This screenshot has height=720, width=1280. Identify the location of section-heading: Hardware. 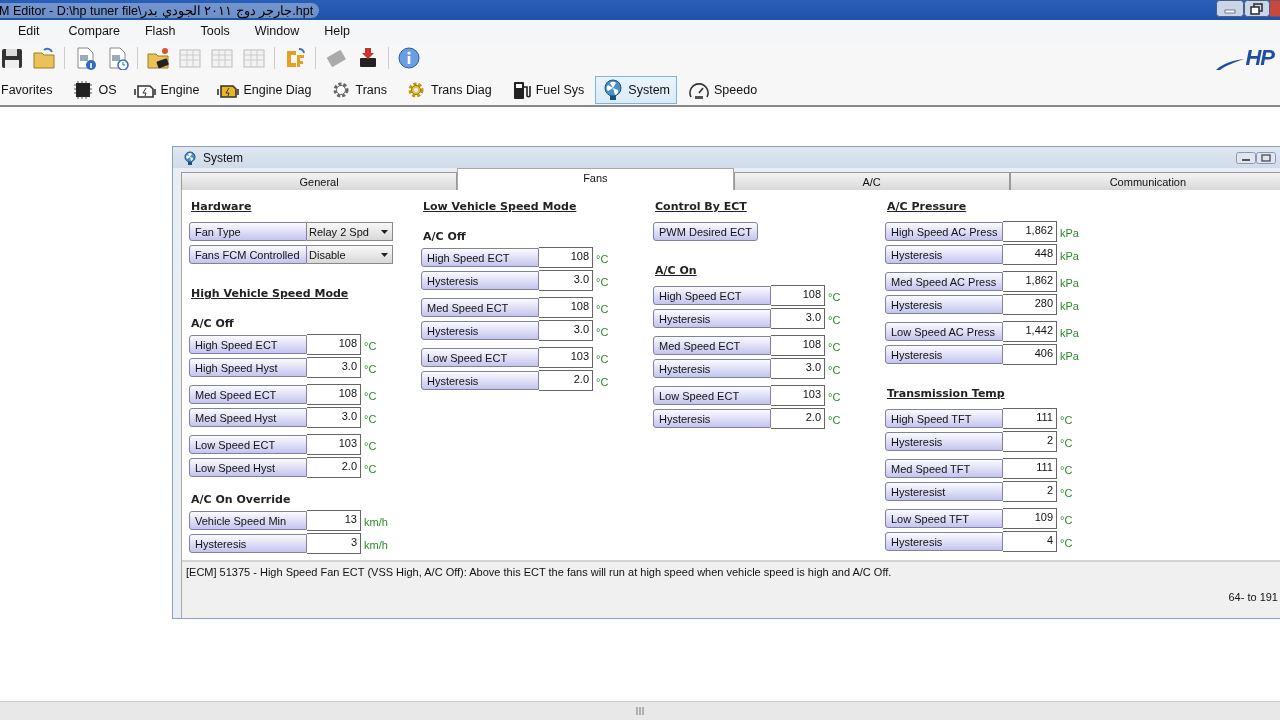
(222, 207).